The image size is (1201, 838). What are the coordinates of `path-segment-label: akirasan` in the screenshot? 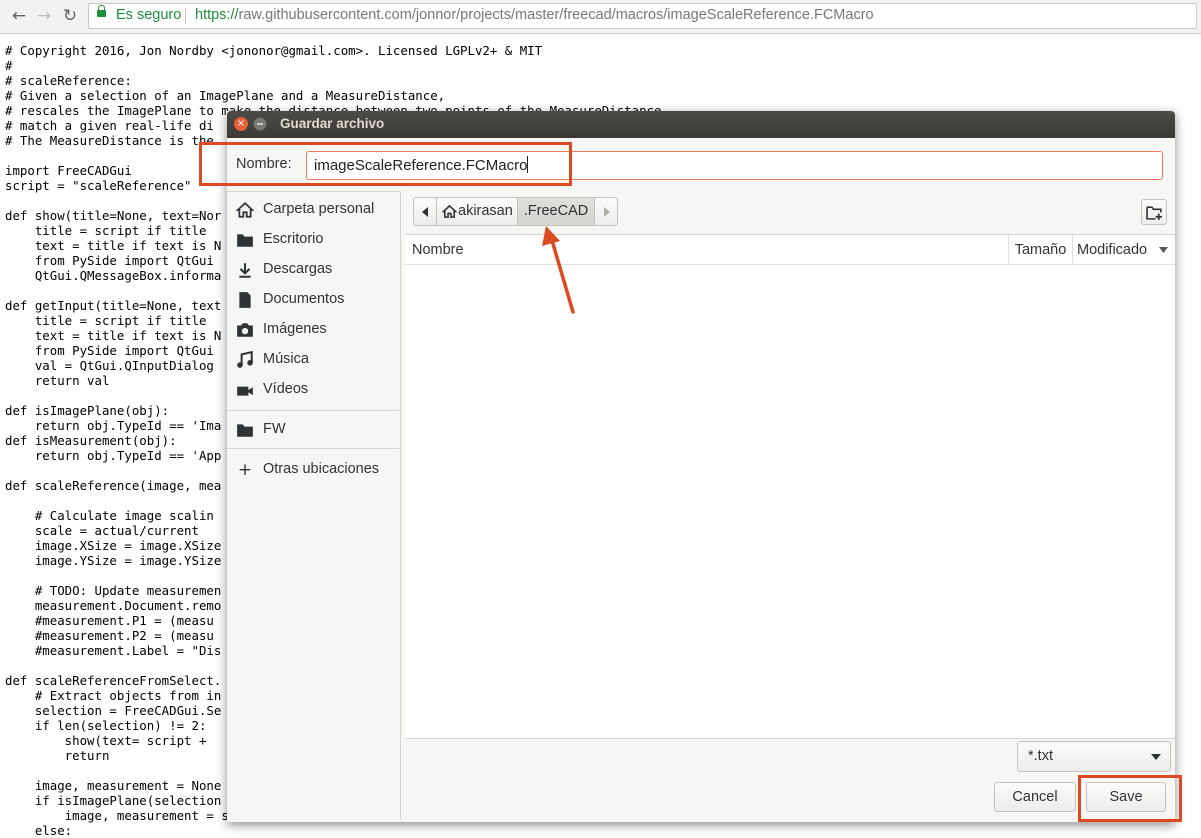 It's located at (485, 211).